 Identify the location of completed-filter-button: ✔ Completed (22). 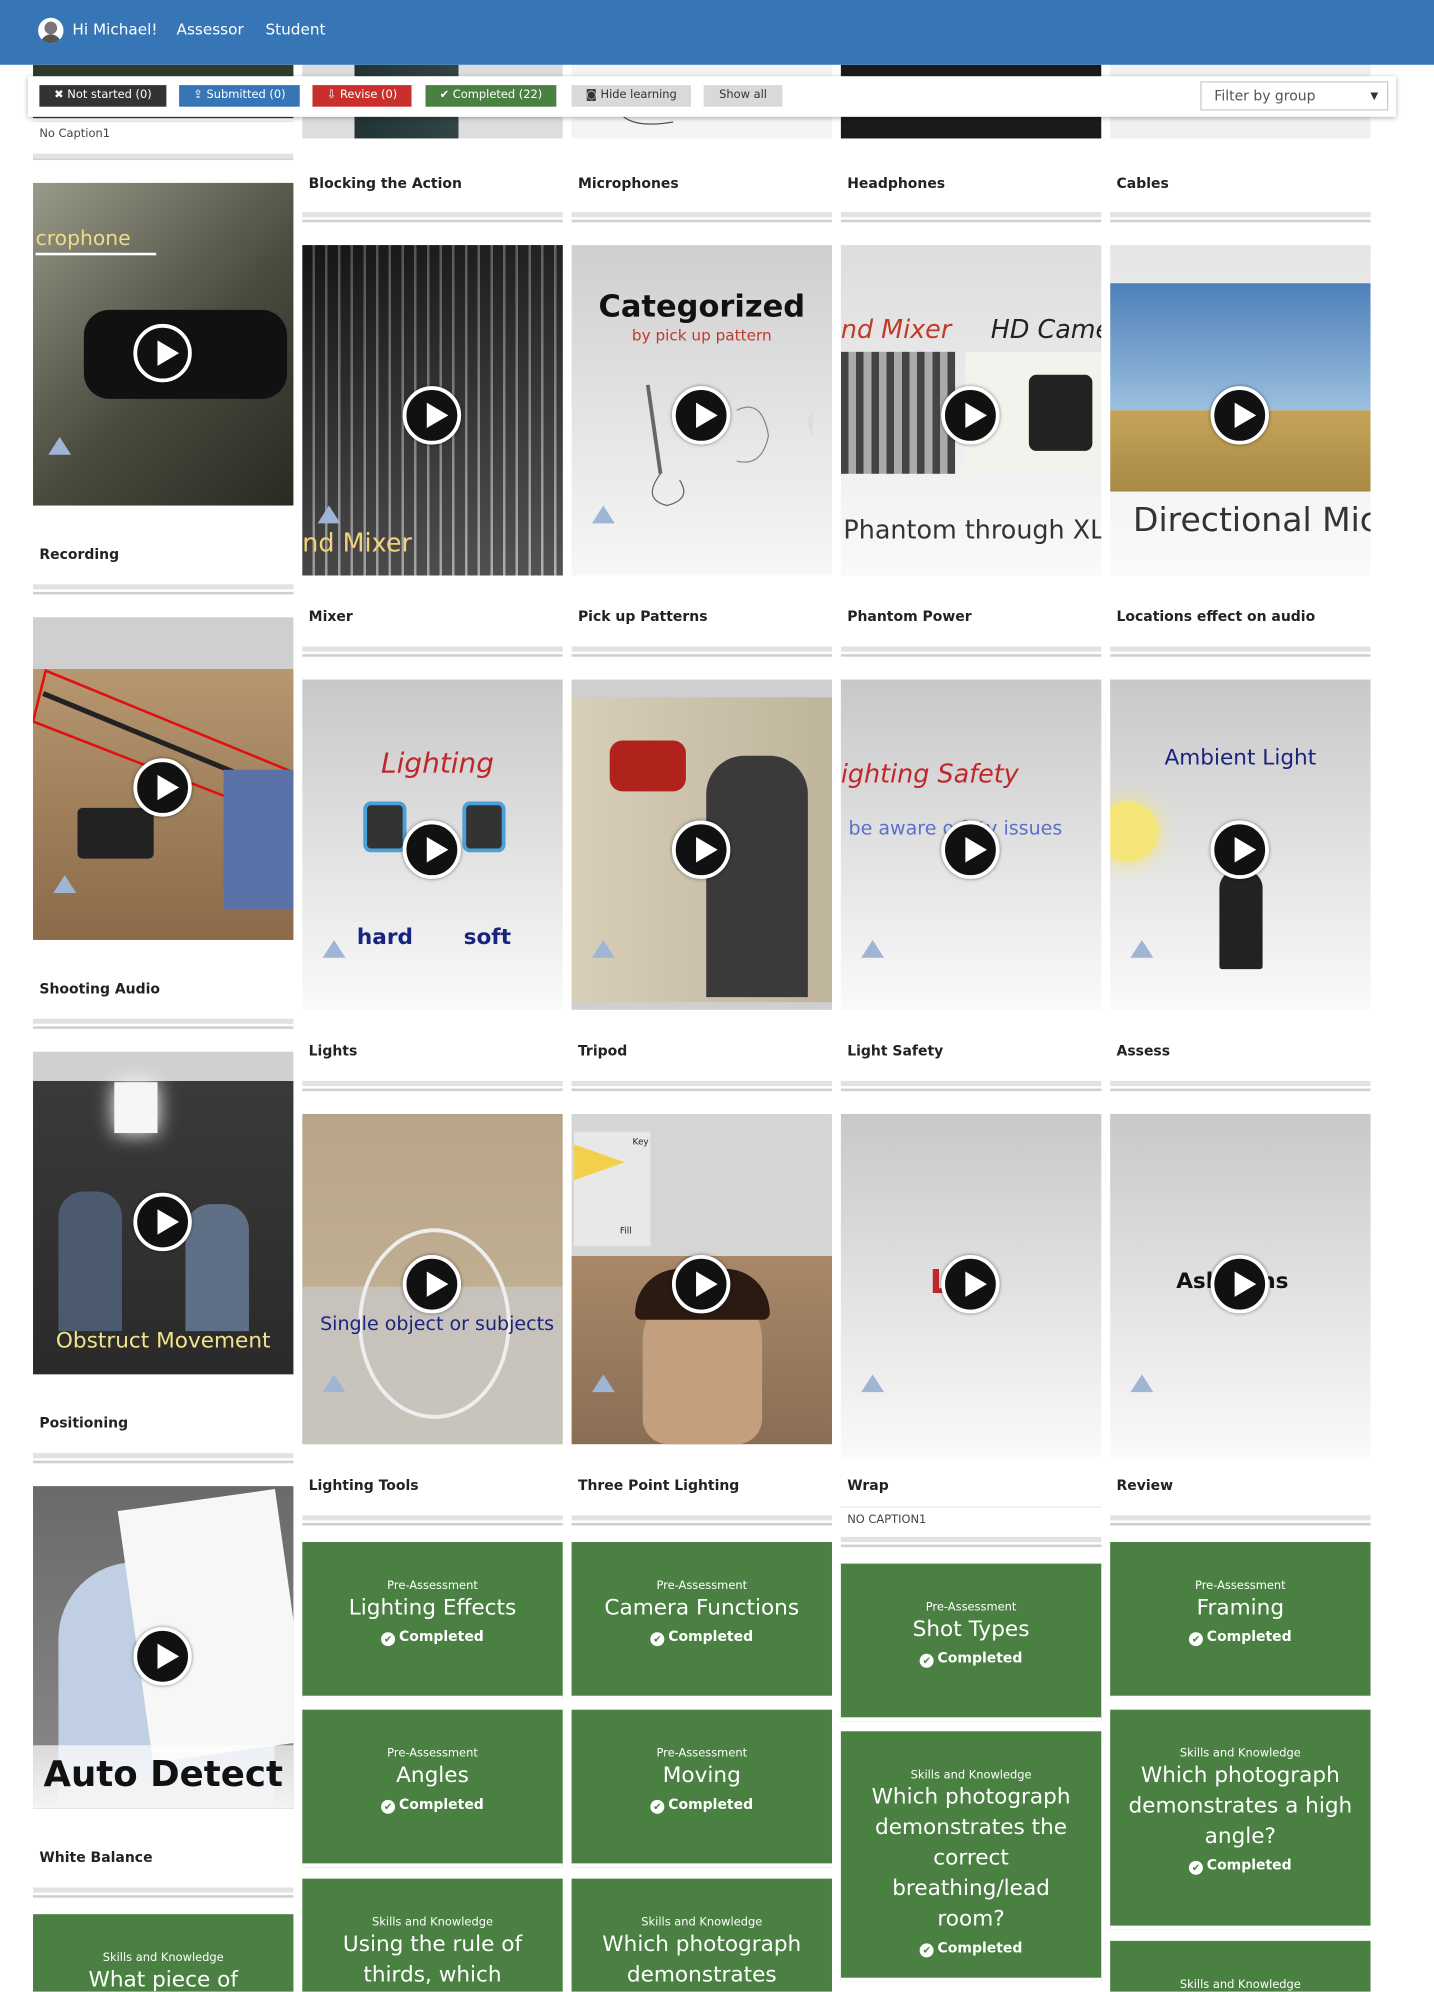
(491, 96).